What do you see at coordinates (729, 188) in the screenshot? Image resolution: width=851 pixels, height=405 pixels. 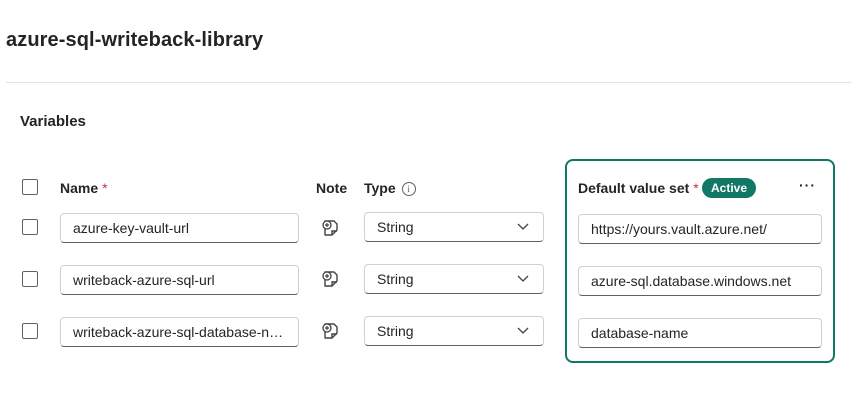 I see `status-badge: Active` at bounding box center [729, 188].